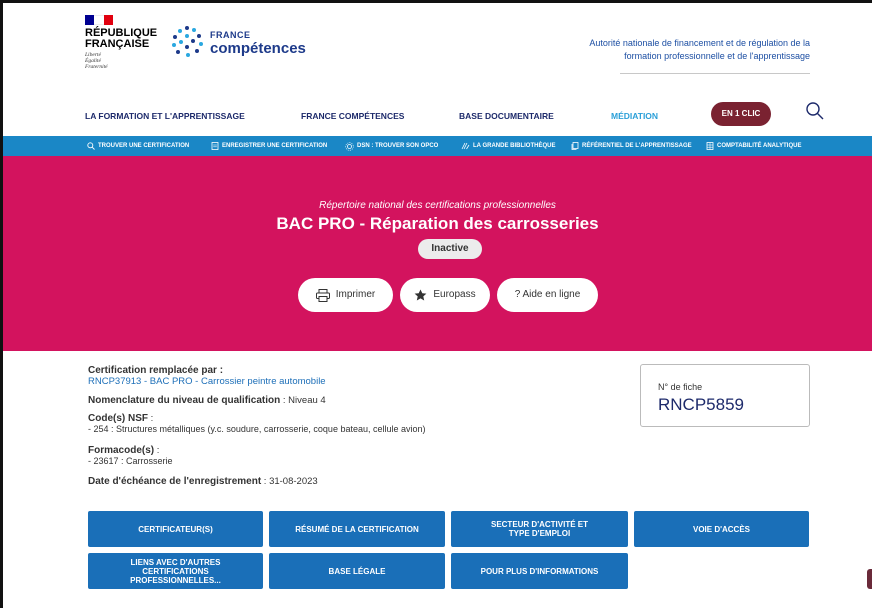 Image resolution: width=872 pixels, height=608 pixels. Describe the element at coordinates (398, 146) in the screenshot. I see `toolbar-label: DSN : TROUVER SON OPCO` at that location.